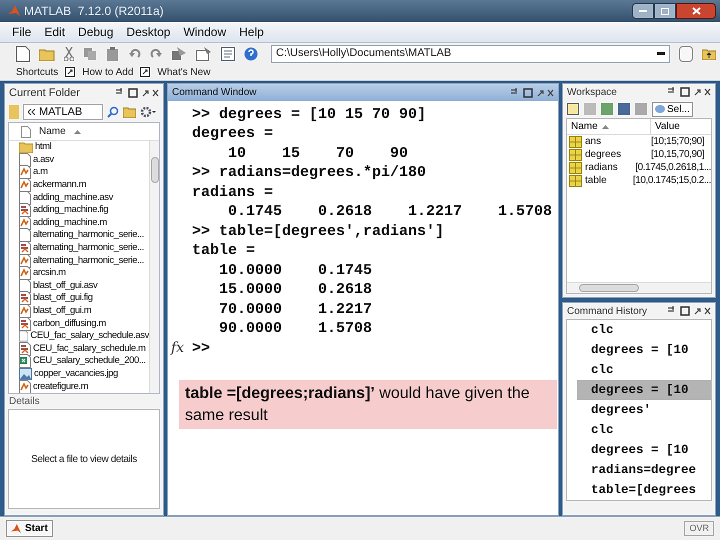 This screenshot has width=720, height=540. Describe the element at coordinates (25, 374) in the screenshot. I see `image-file-icon` at that location.